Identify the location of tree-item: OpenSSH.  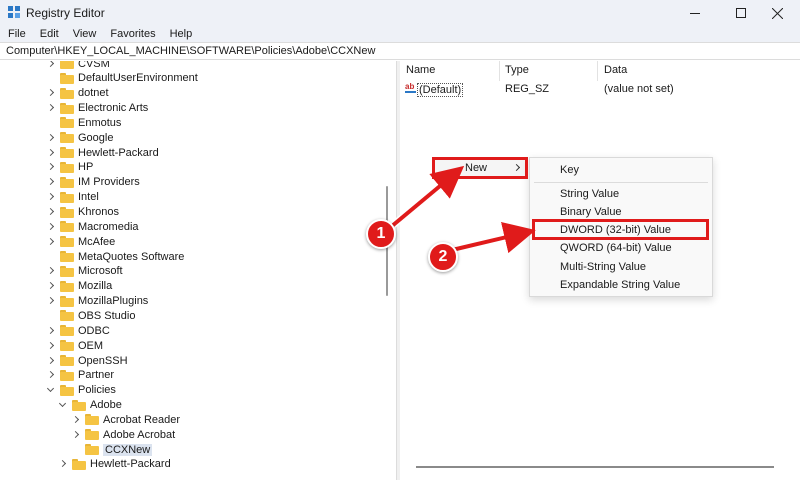
(87, 360).